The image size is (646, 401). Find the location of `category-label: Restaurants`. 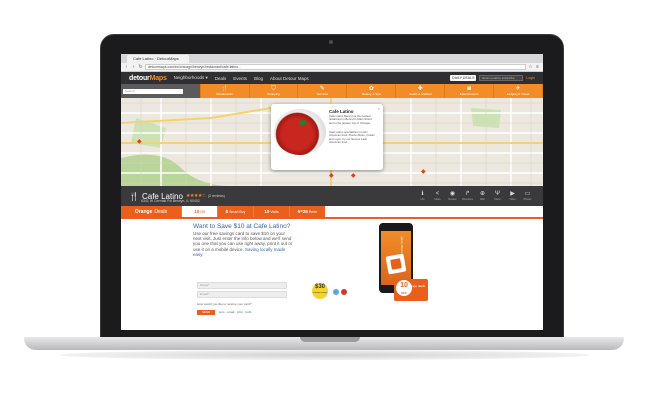

category-label: Restaurants is located at coordinates (224, 94).